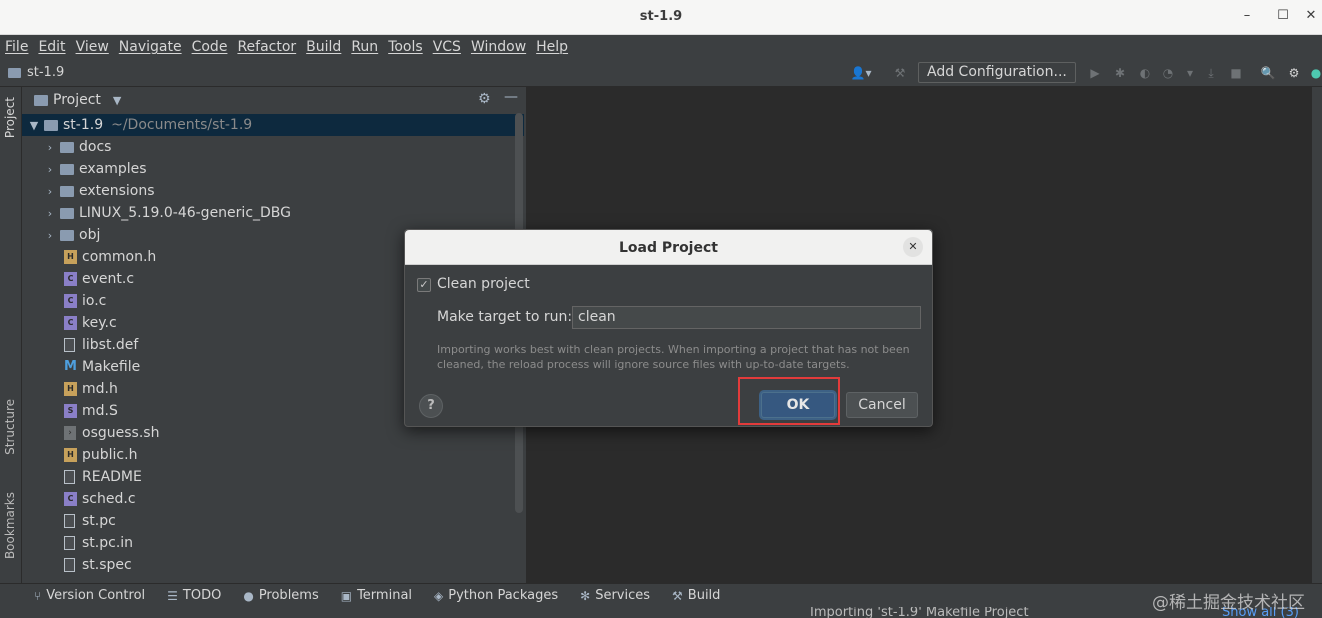  I want to click on window-title: st-1.9, so click(661, 16).